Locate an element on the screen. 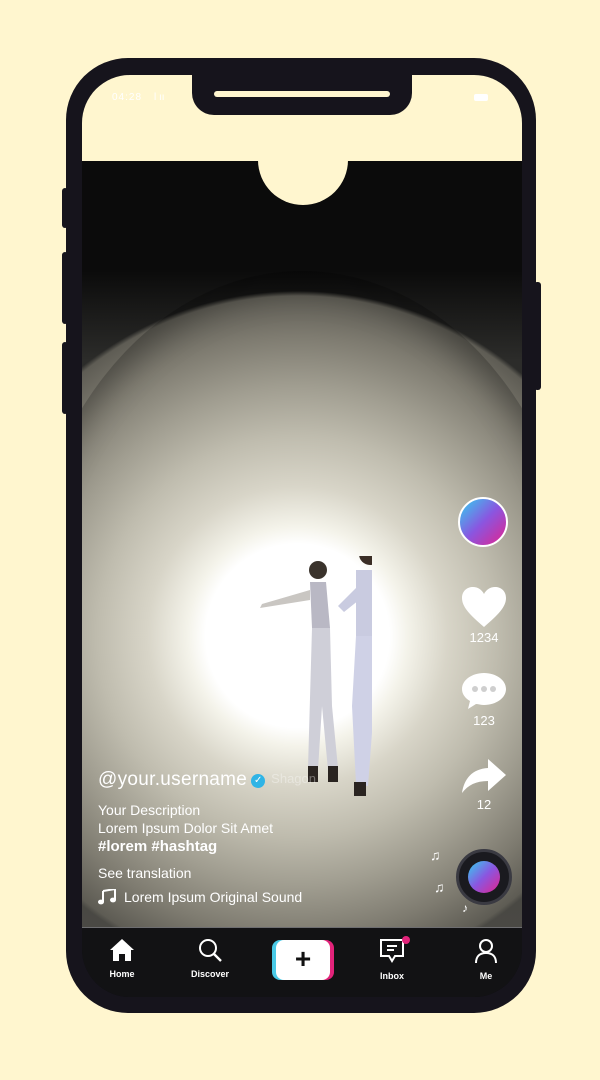  speaker-grille is located at coordinates (302, 94).